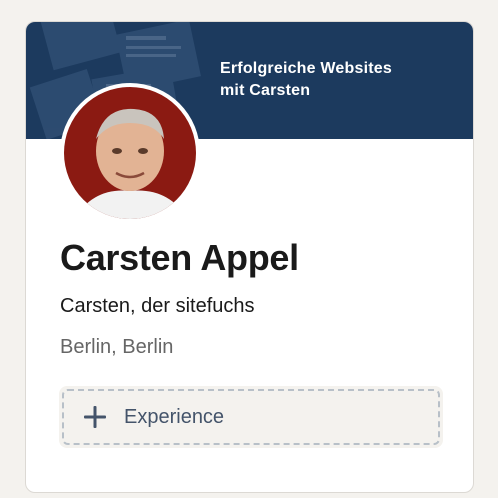 Image resolution: width=498 pixels, height=498 pixels. Describe the element at coordinates (179, 257) in the screenshot. I see `profile-name: Carsten Appel` at that location.